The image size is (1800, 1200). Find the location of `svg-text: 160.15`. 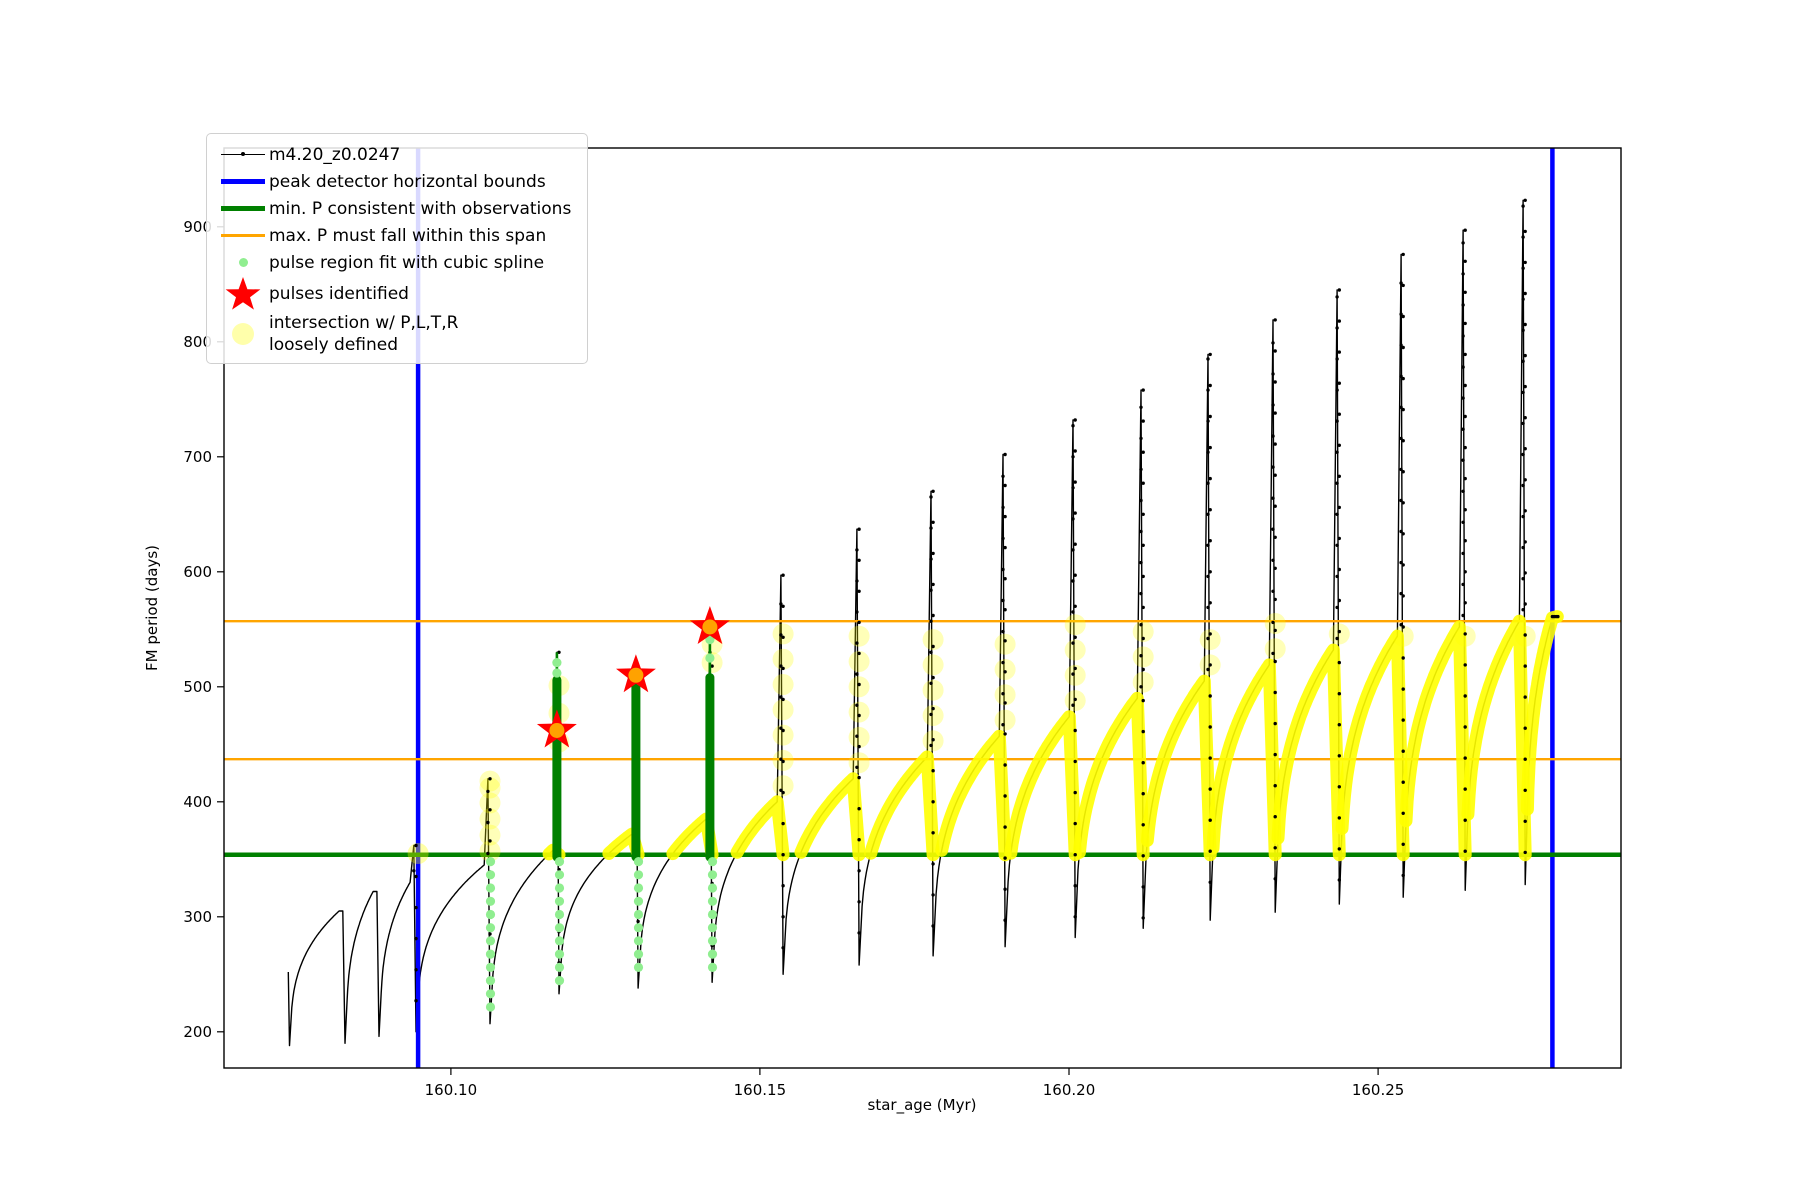

svg-text: 160.15 is located at coordinates (760, 1090).